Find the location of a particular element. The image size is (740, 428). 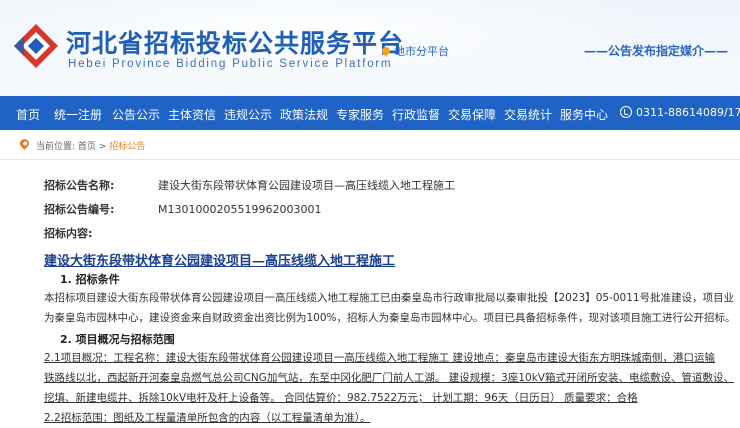

nav-statistics: 交易统计 is located at coordinates (528, 114).